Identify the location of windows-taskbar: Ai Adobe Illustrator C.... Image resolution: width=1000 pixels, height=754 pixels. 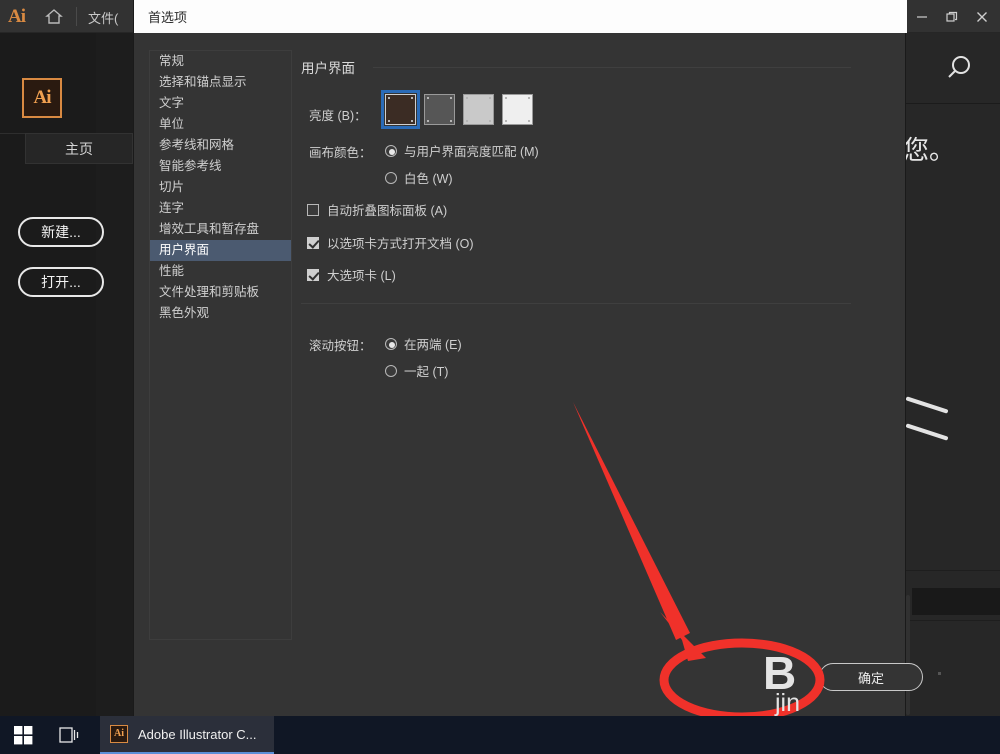
(500, 735).